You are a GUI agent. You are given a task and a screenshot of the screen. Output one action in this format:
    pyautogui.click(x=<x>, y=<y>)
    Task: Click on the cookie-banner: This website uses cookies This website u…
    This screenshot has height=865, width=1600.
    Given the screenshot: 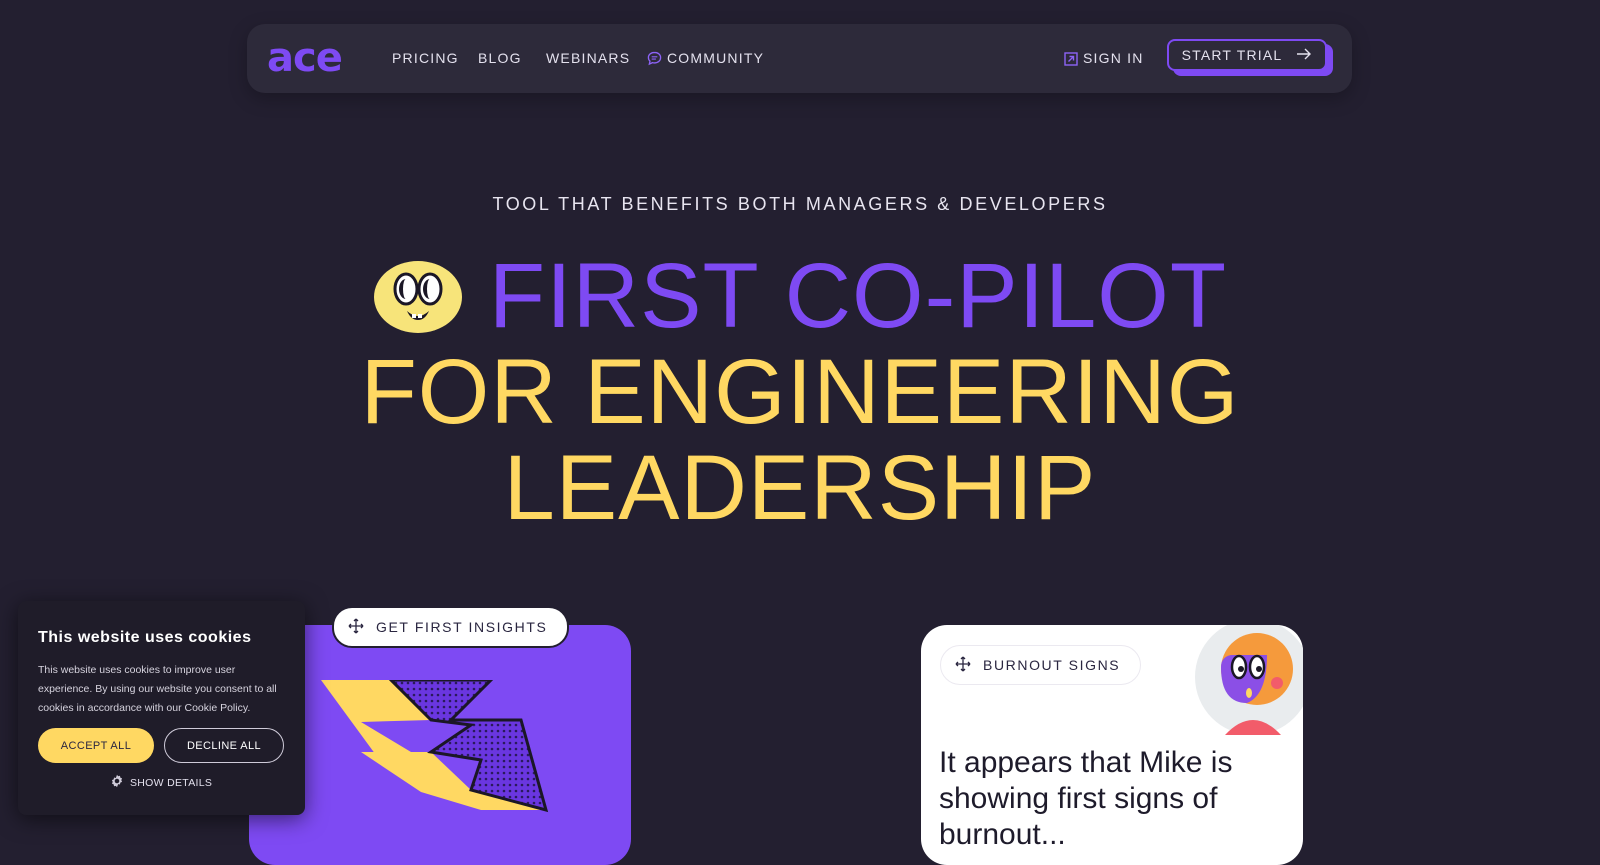 What is the action you would take?
    pyautogui.click(x=161, y=708)
    